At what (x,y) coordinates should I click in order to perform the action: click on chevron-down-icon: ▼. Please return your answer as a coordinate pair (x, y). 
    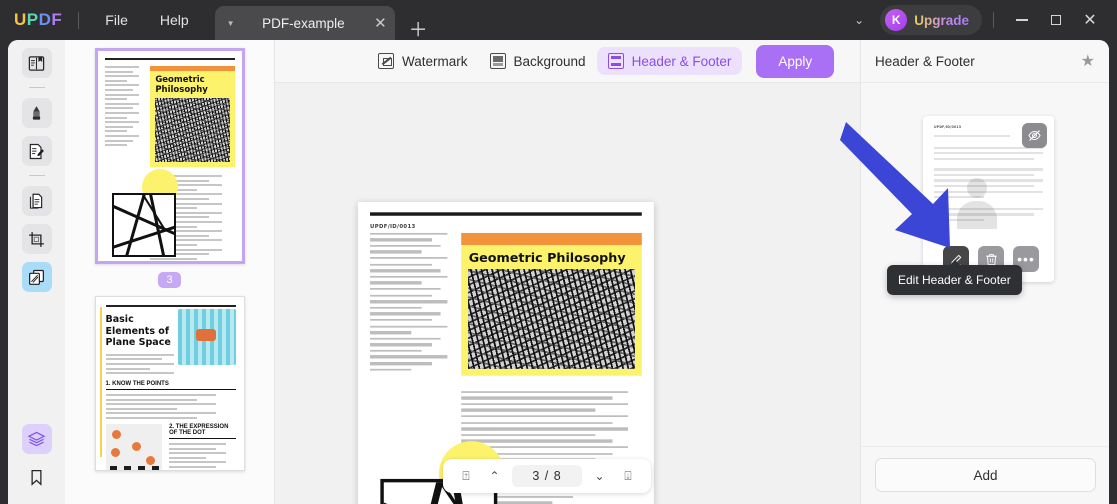
    Looking at the image, I should click on (231, 23).